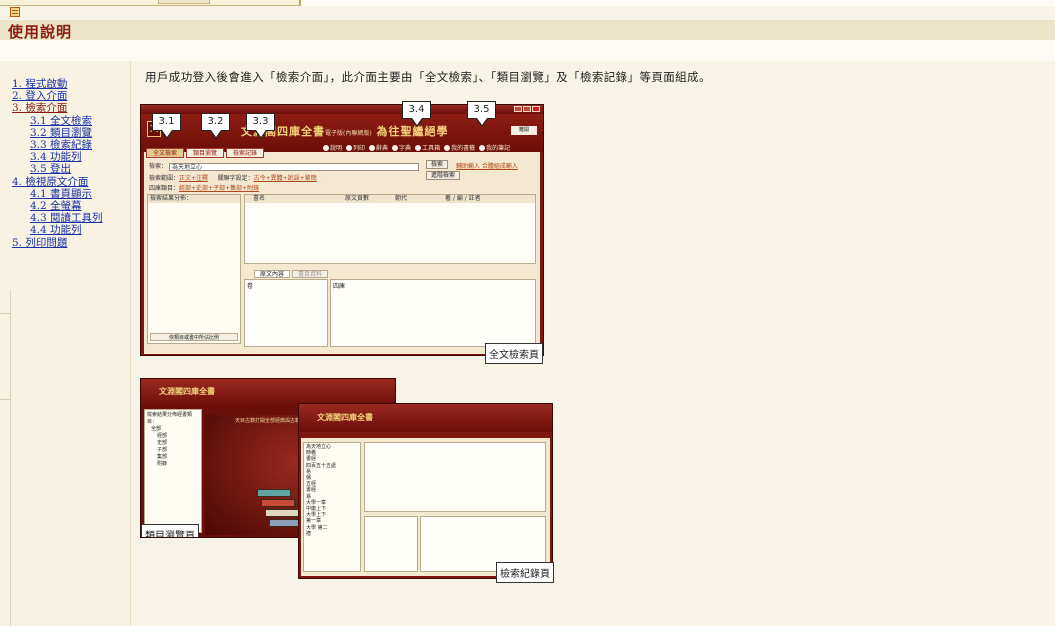 The height and width of the screenshot is (626, 1055). Describe the element at coordinates (57, 206) in the screenshot. I see `nav-link: 4.2 全螢幕` at that location.